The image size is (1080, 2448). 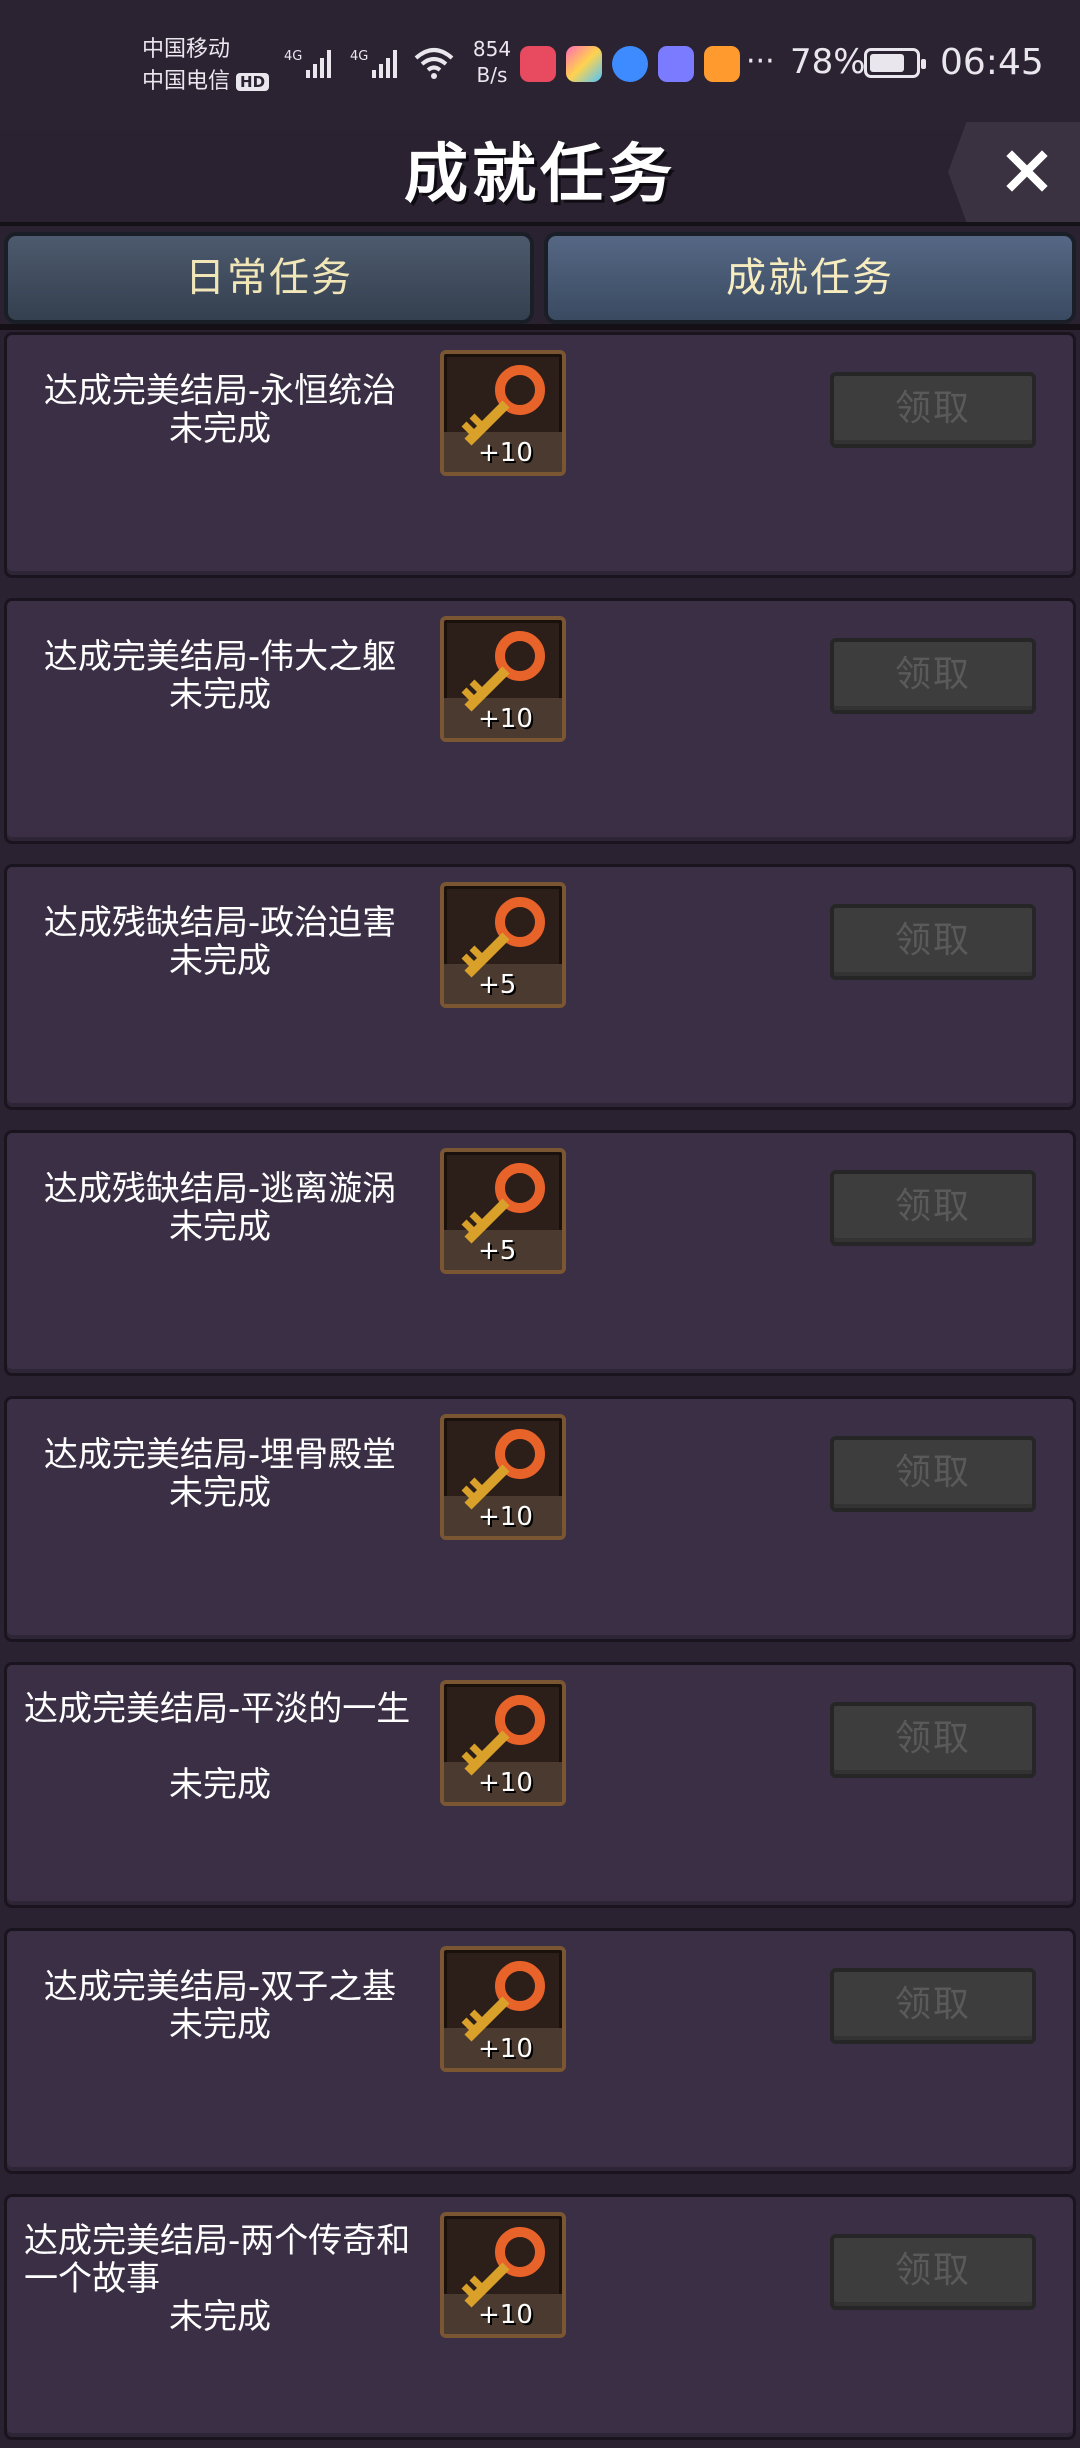 I want to click on close-button, so click(x=1014, y=172).